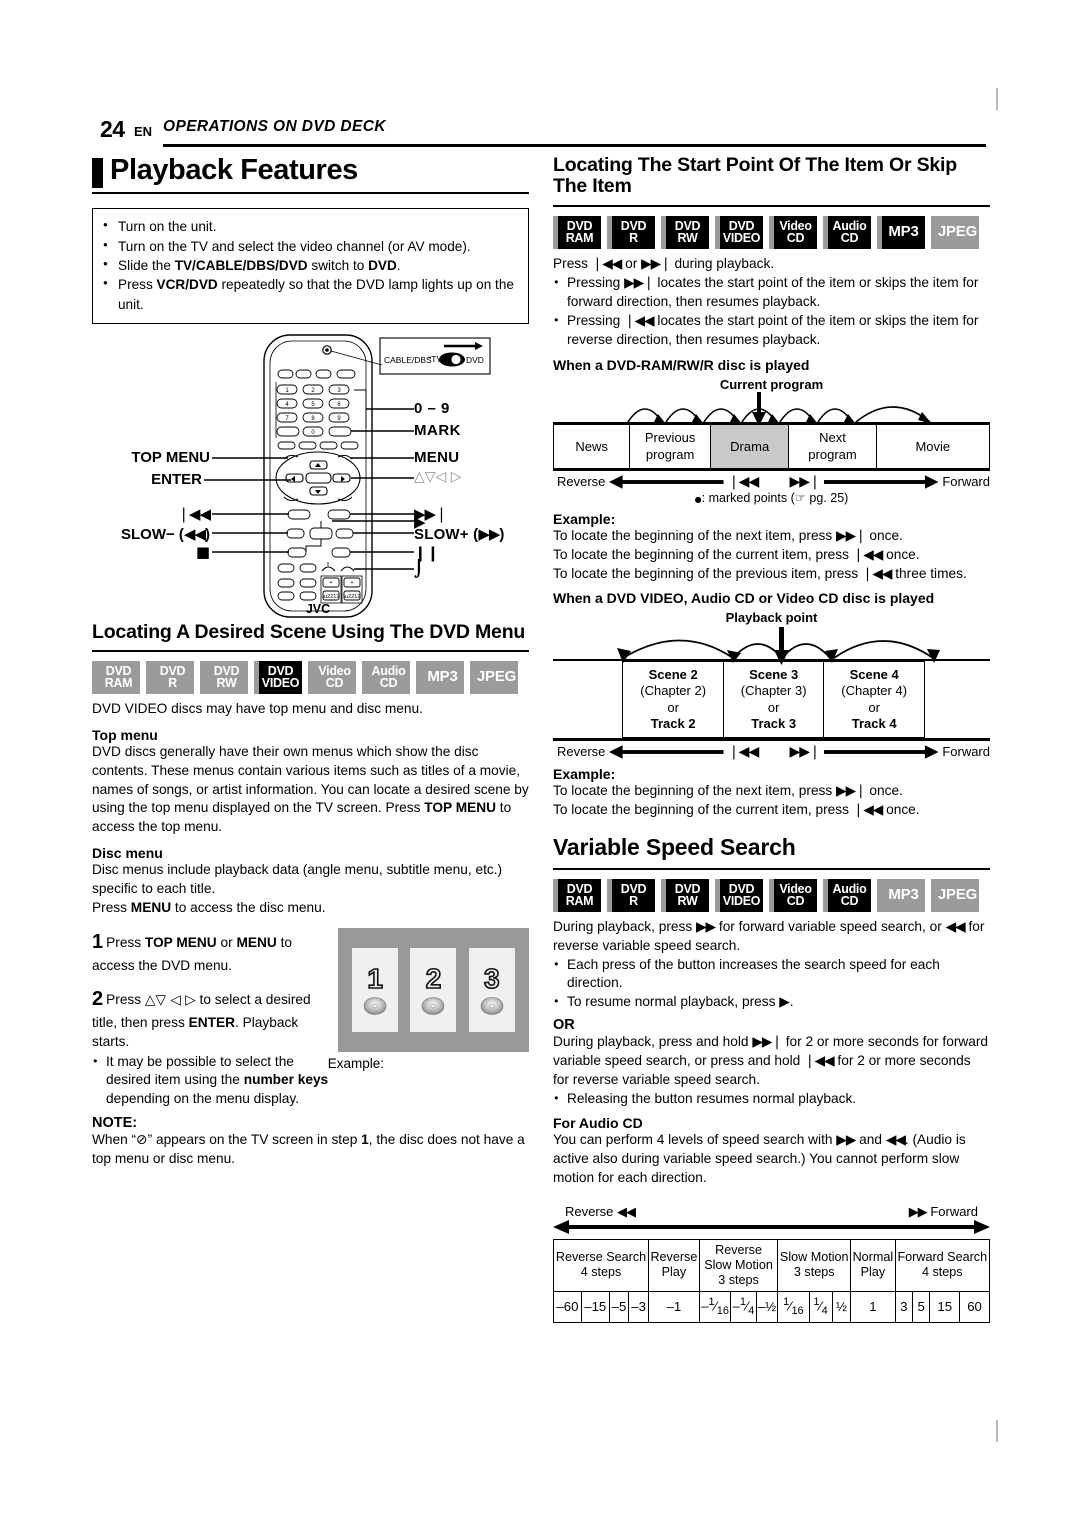  I want to click on menu-thumb: 3, so click(491, 990).